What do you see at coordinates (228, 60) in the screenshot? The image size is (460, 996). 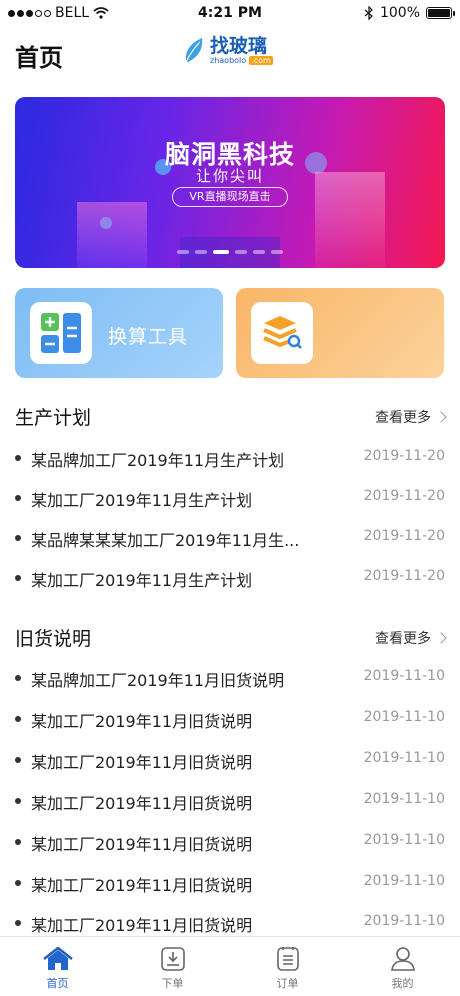 I see `logo-sub-word: zhaobolo` at bounding box center [228, 60].